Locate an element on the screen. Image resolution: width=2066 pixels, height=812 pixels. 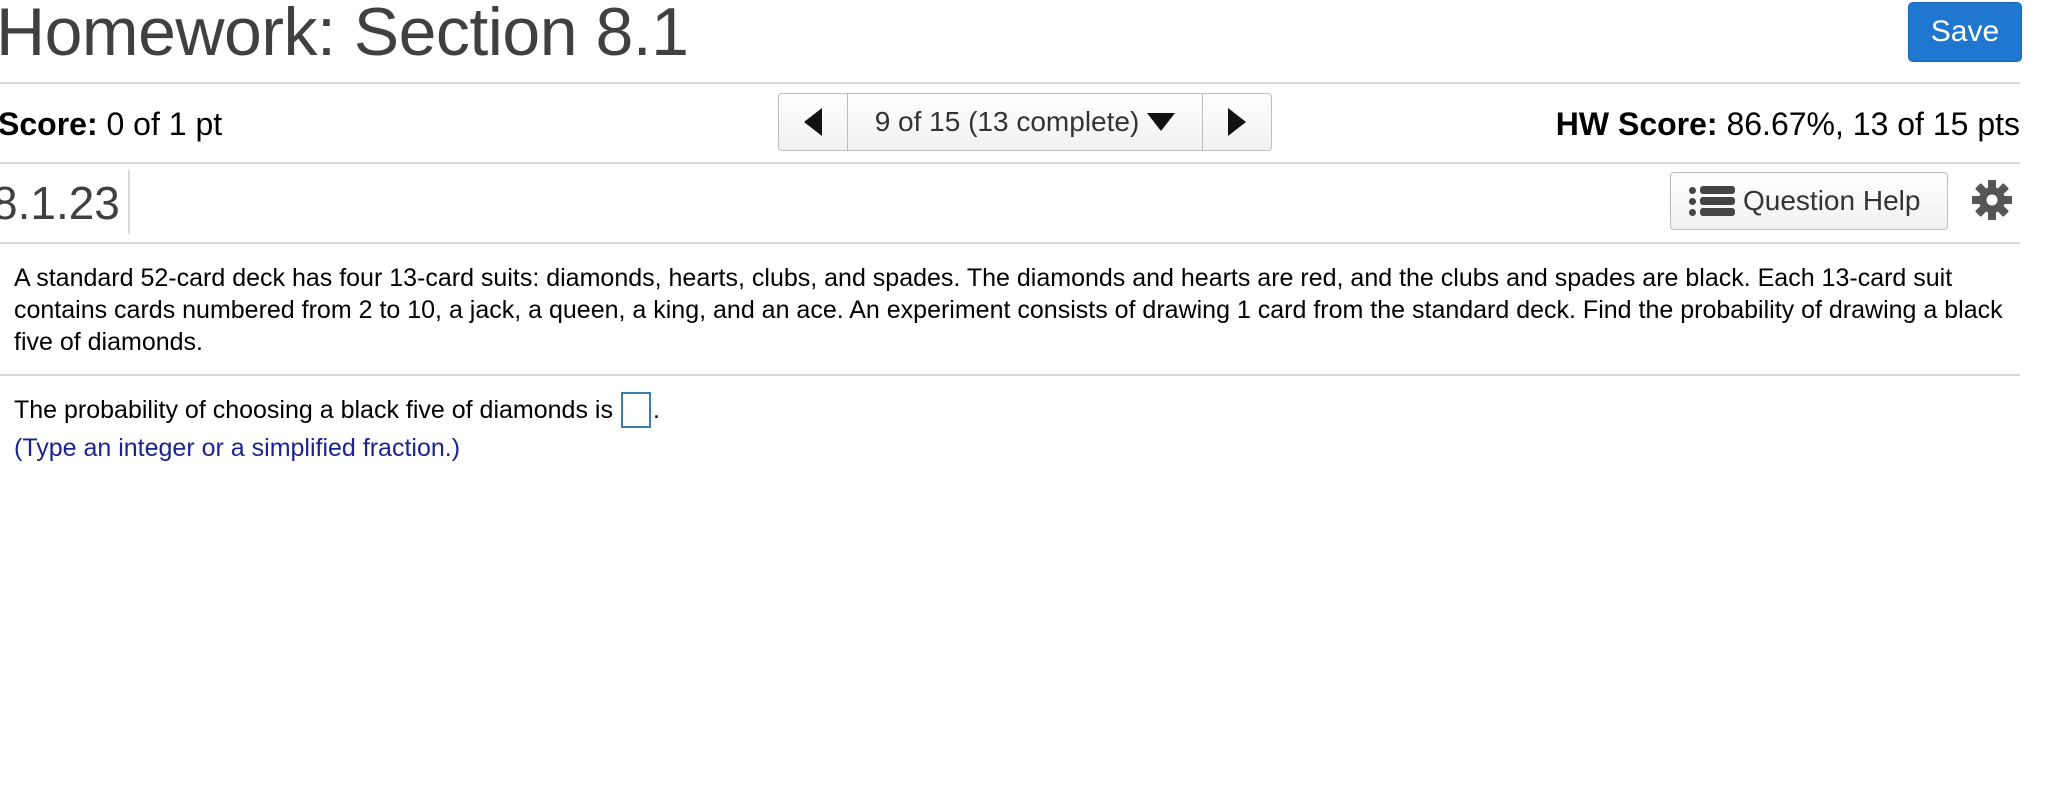
hw-score-value: 86.67%, 13 of 15 pts is located at coordinates (1868, 124).